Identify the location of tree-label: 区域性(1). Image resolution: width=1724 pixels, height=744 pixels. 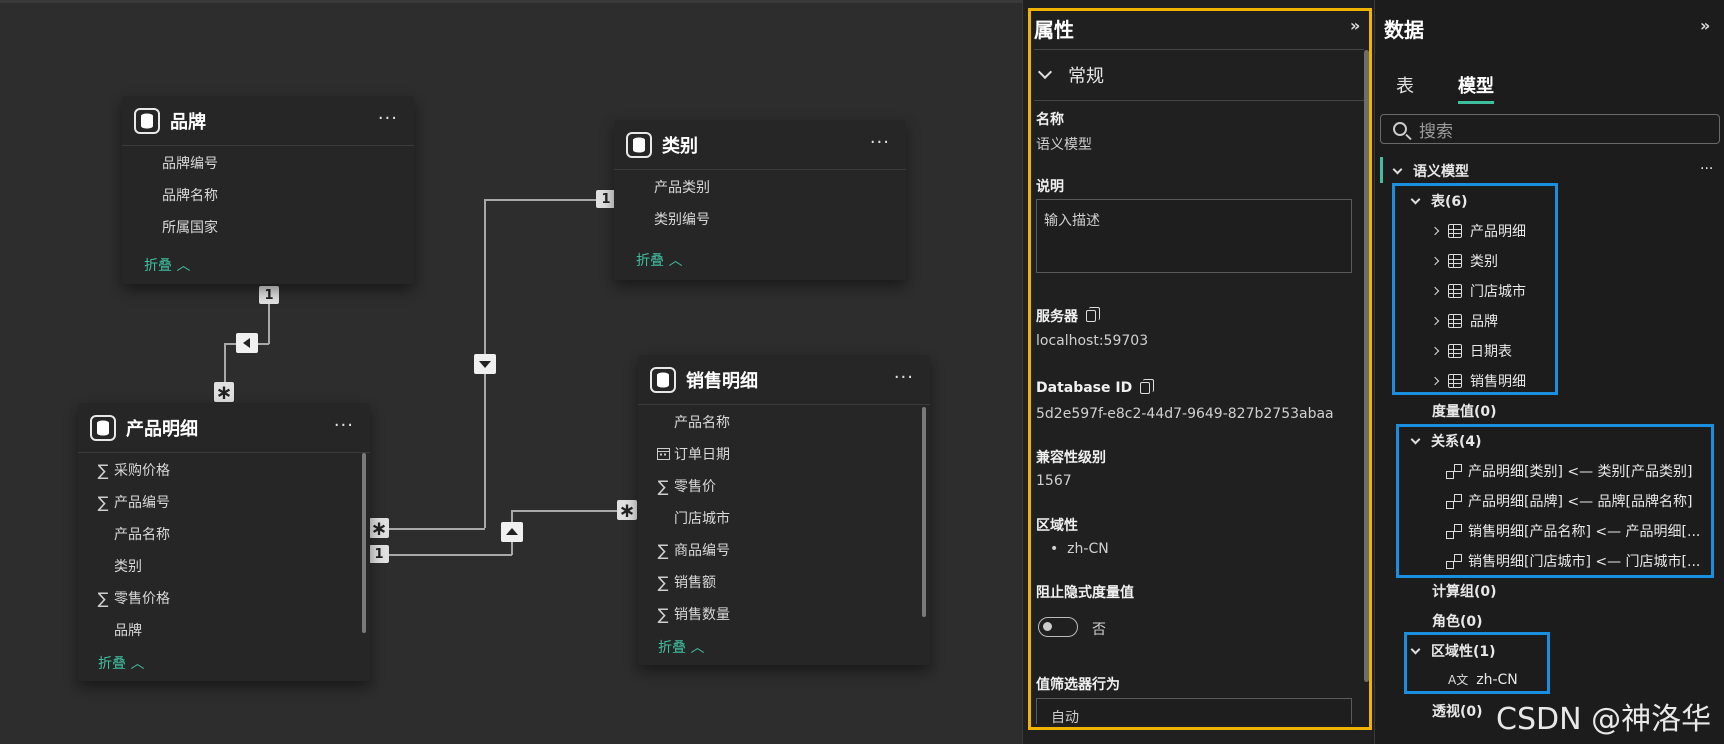
(1463, 652).